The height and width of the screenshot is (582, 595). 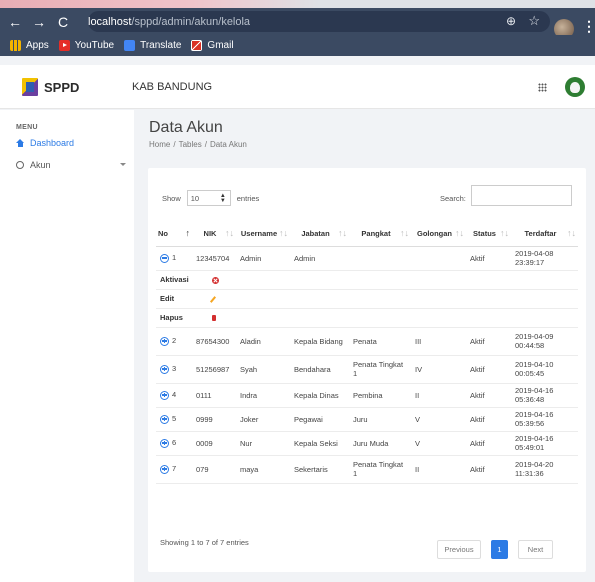 What do you see at coordinates (15, 22) in the screenshot?
I see `back-icon: ←` at bounding box center [15, 22].